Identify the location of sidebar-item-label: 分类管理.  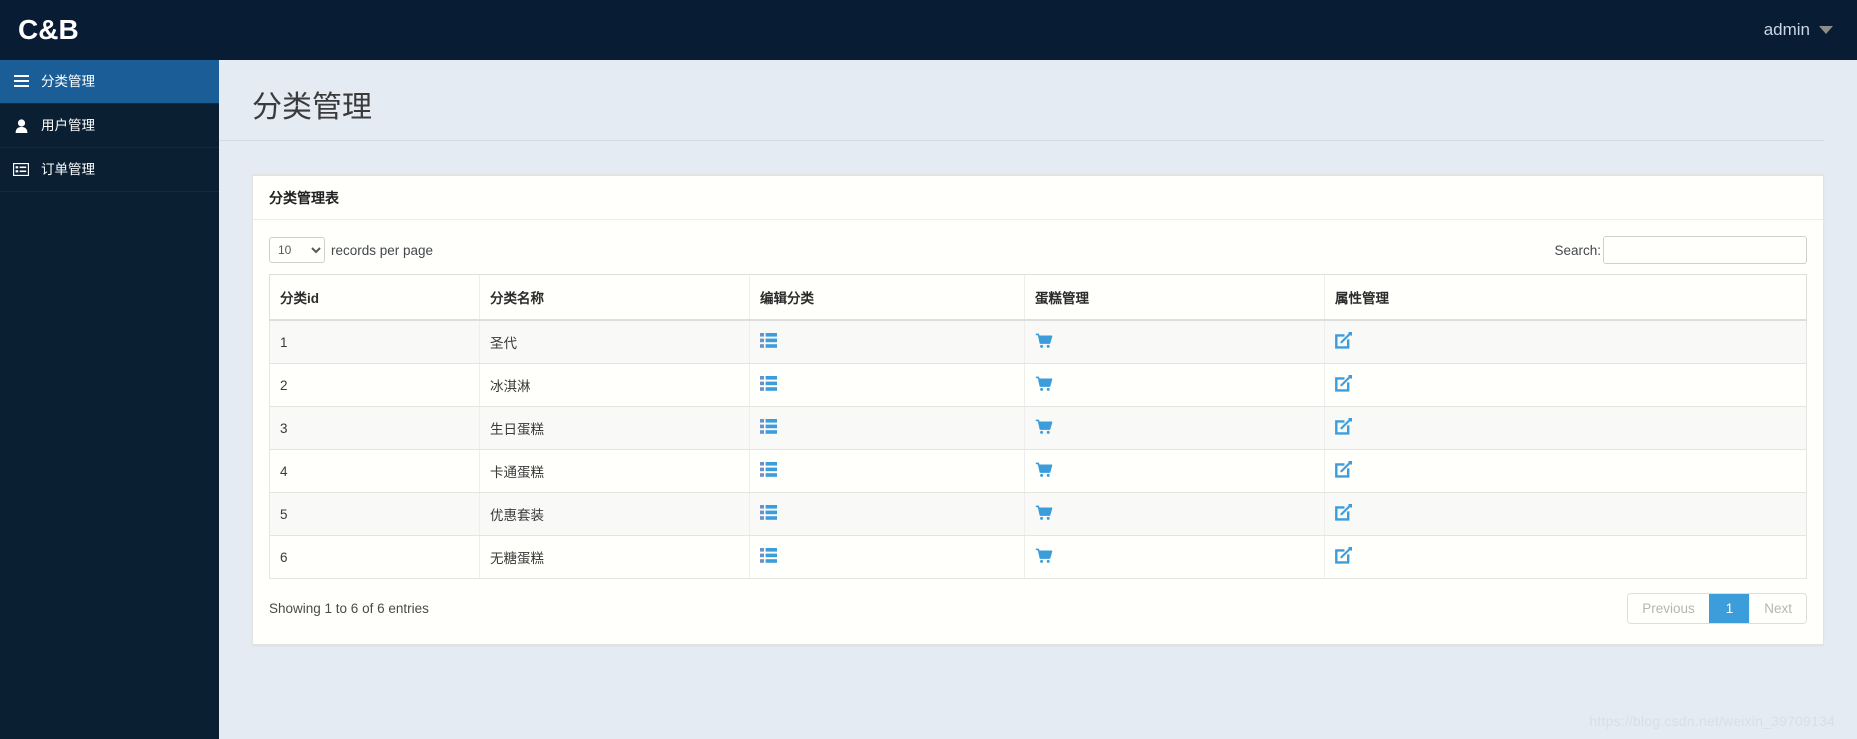
(68, 81).